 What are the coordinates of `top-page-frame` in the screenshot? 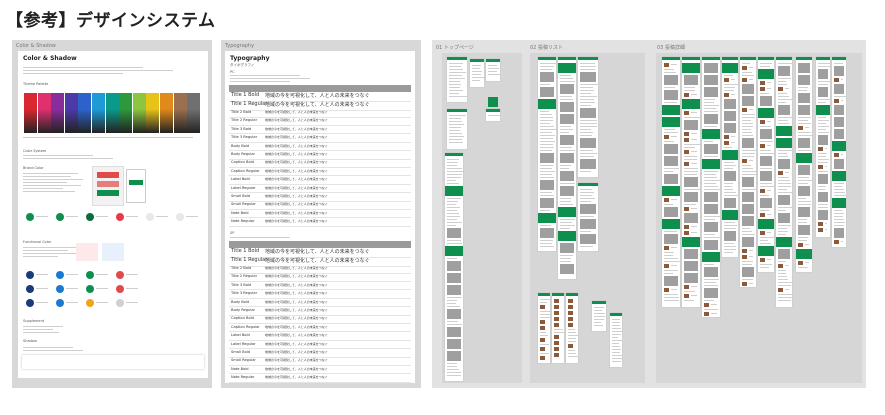 It's located at (482, 218).